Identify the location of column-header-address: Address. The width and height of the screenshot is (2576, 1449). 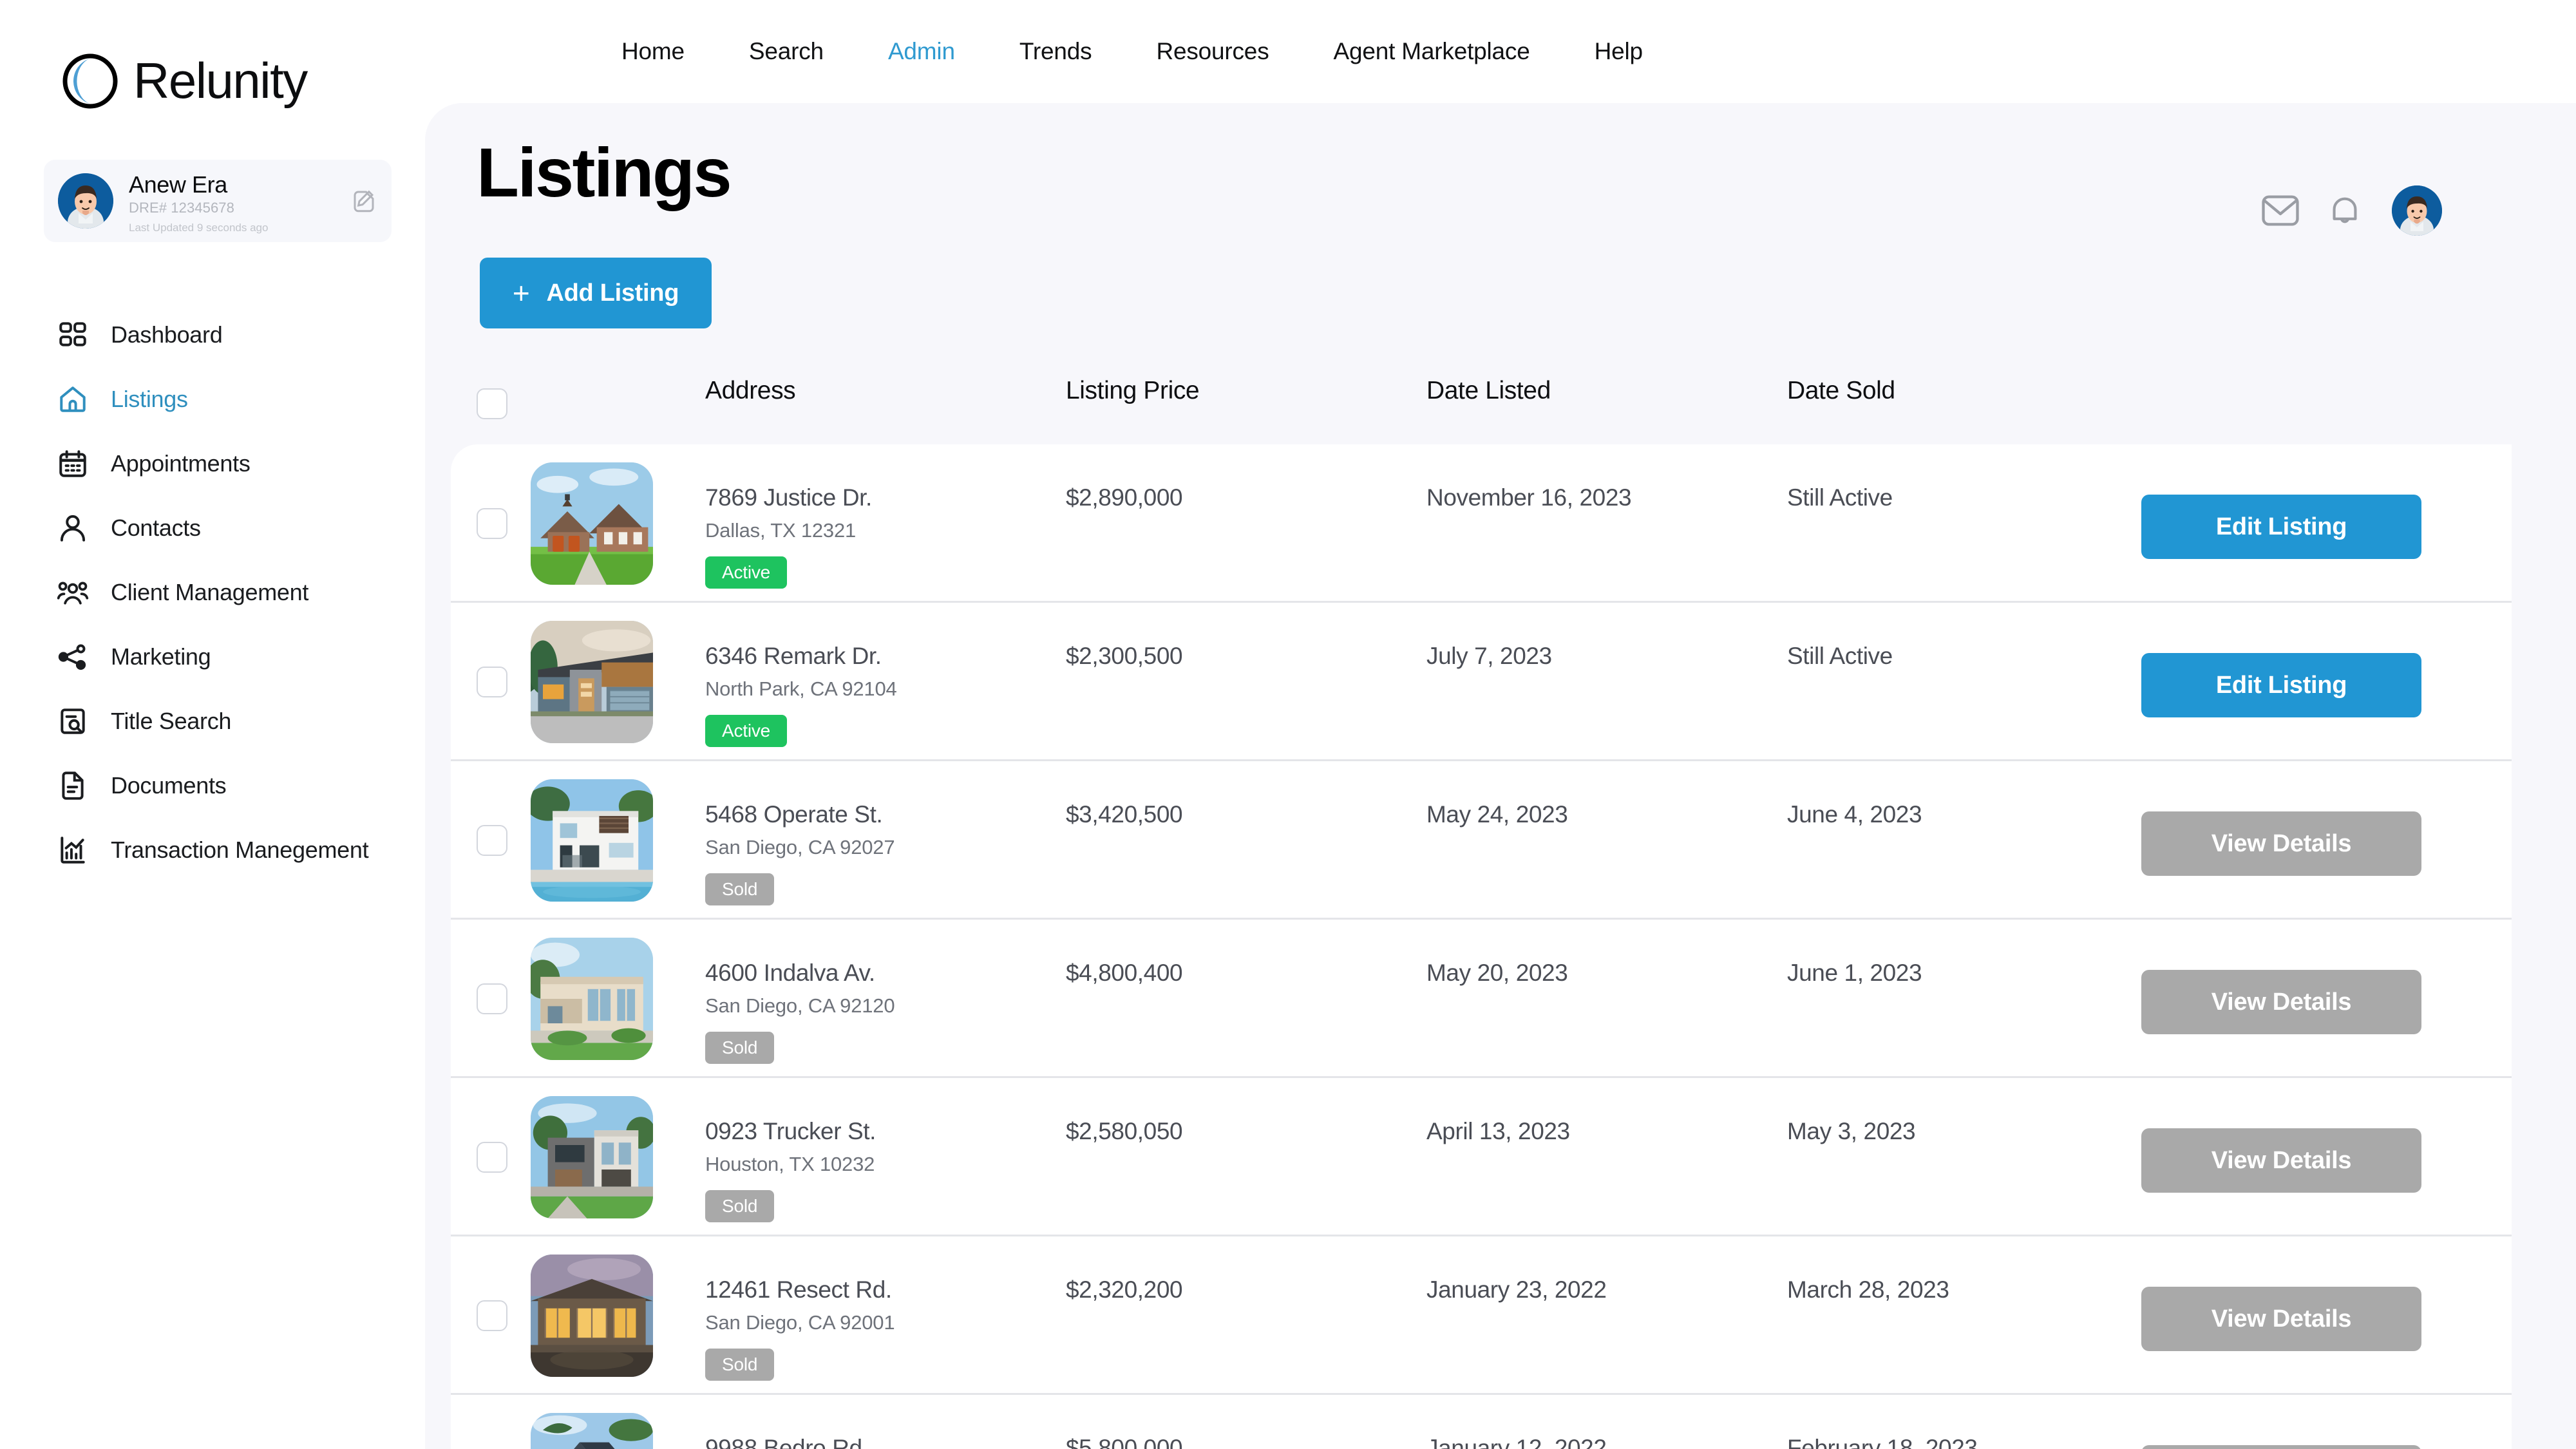
(750, 391).